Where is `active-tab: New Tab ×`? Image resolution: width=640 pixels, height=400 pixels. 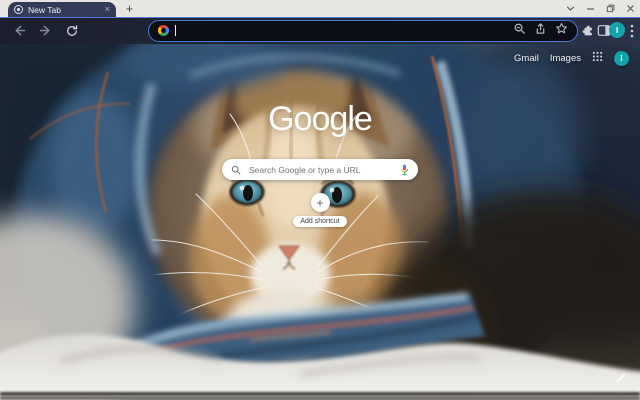
active-tab: New Tab × is located at coordinates (62, 9).